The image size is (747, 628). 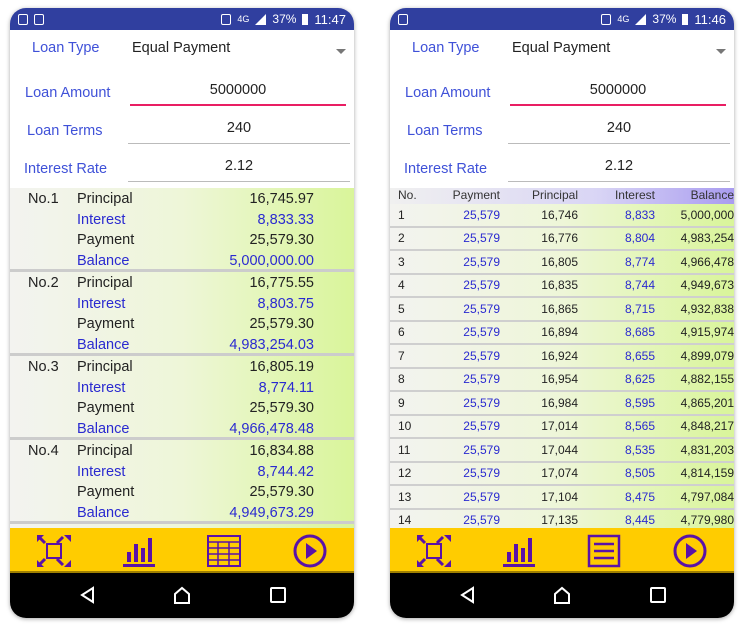 I want to click on signal-icon, so click(x=261, y=19).